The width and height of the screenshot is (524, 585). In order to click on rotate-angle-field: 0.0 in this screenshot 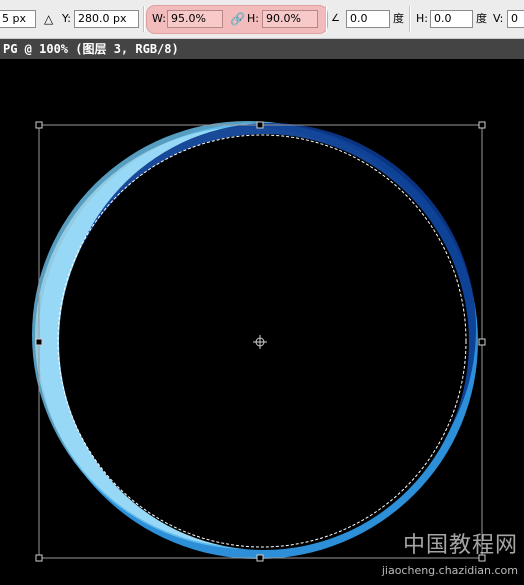, I will do `click(368, 19)`.